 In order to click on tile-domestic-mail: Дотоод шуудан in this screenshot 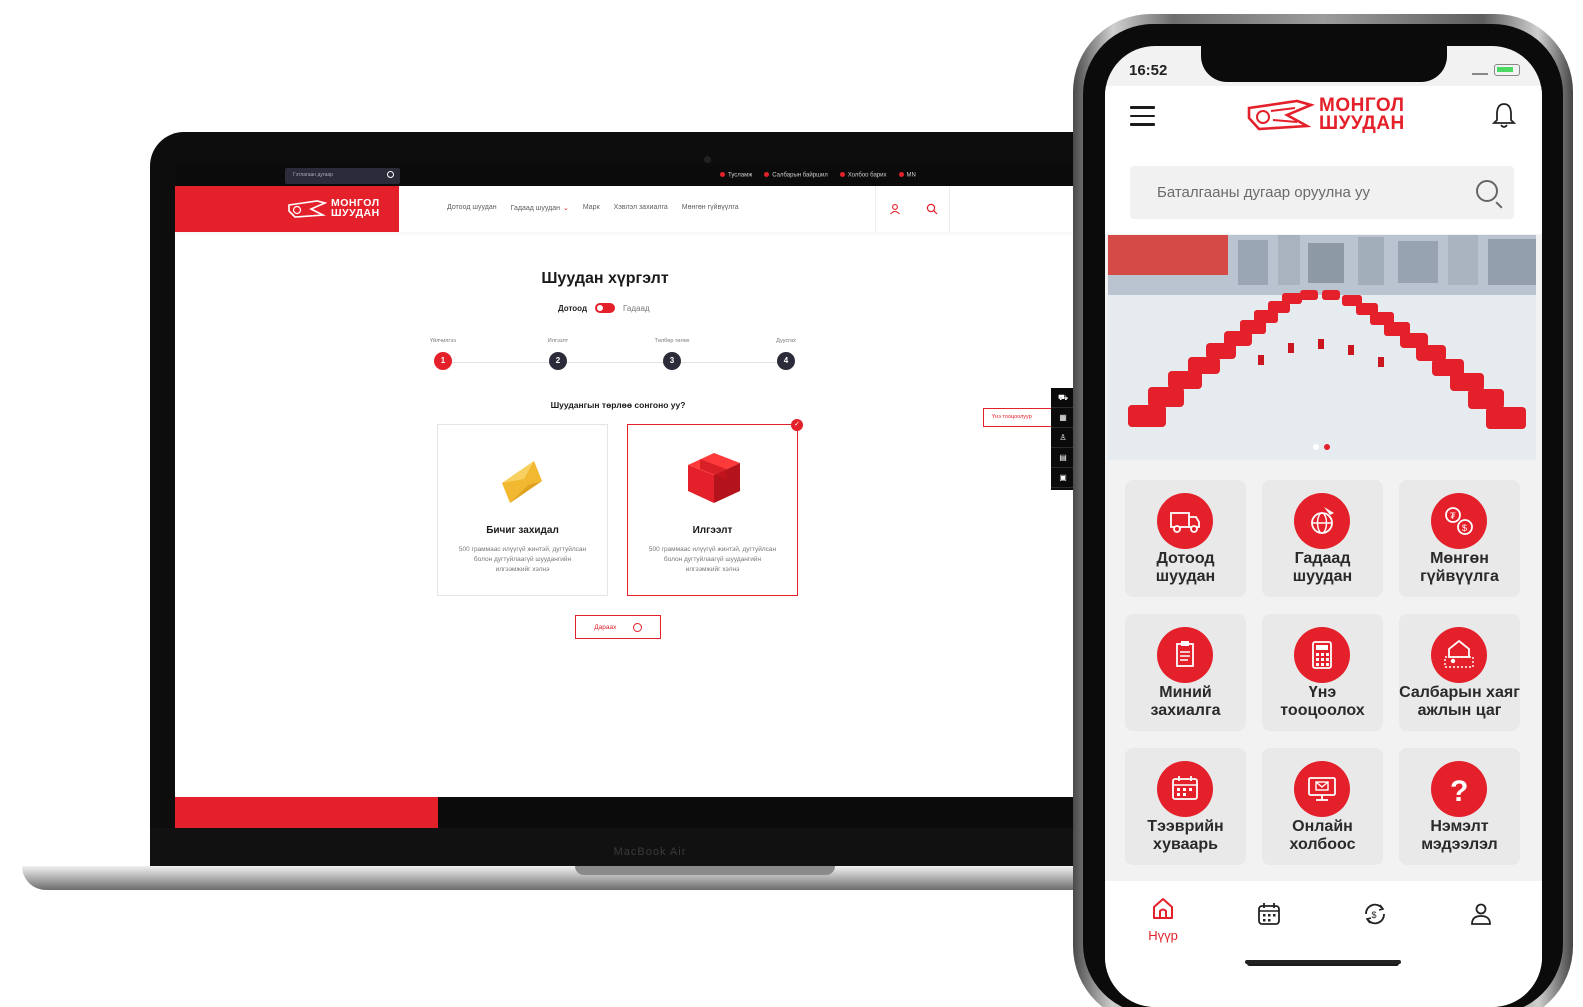, I will do `click(1185, 538)`.